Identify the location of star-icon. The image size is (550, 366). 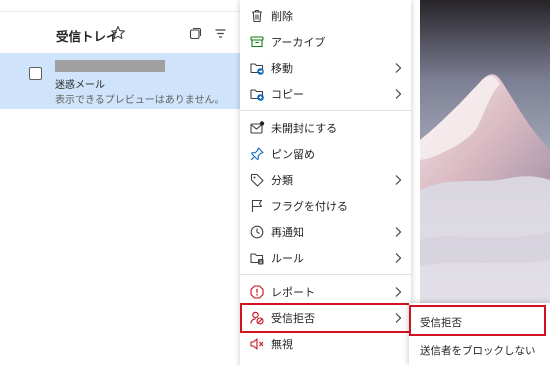
(118, 34).